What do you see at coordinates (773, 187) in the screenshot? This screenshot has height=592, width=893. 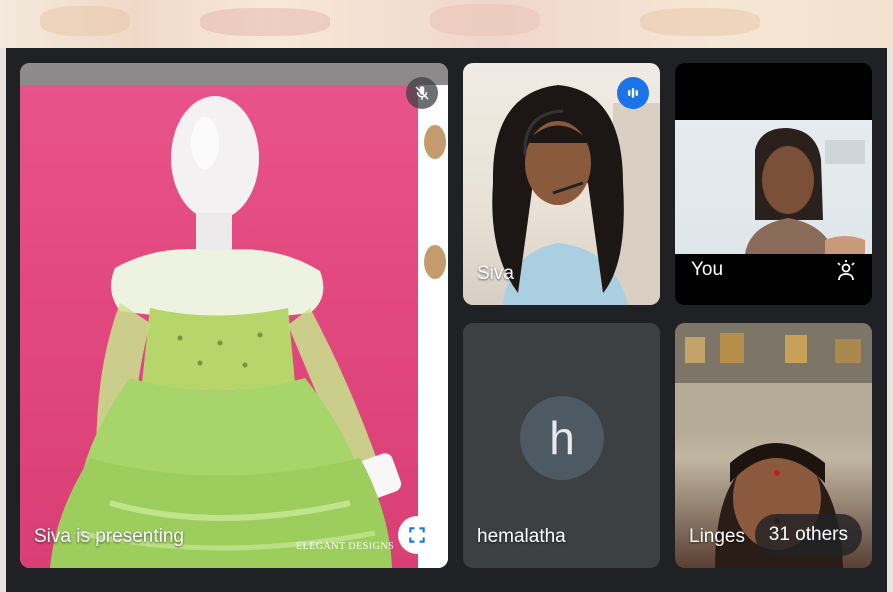 I see `participant-video` at bounding box center [773, 187].